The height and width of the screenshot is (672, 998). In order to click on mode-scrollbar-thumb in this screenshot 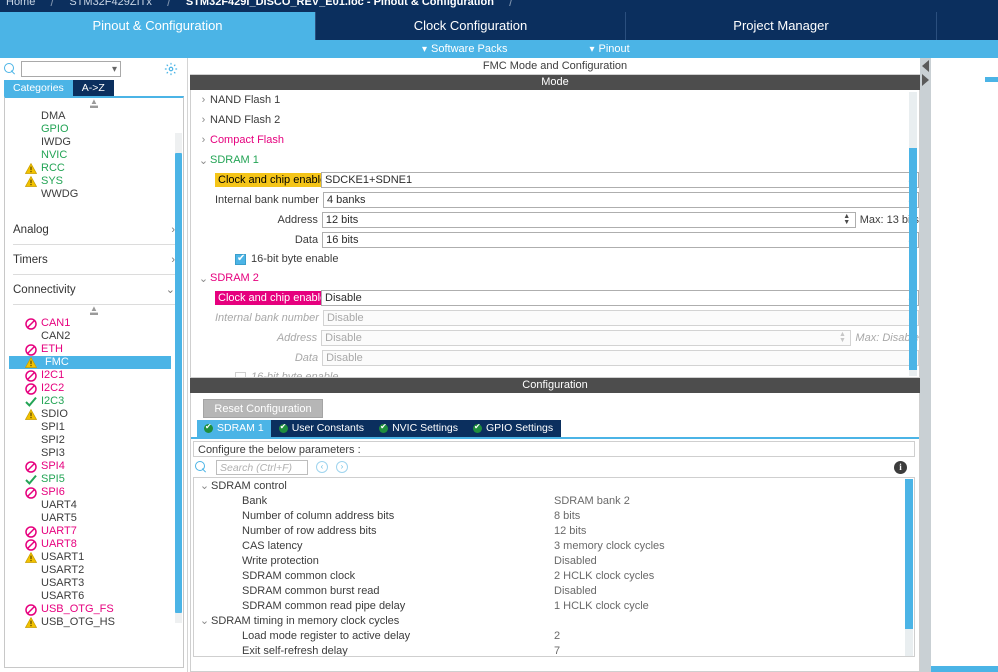, I will do `click(913, 259)`.